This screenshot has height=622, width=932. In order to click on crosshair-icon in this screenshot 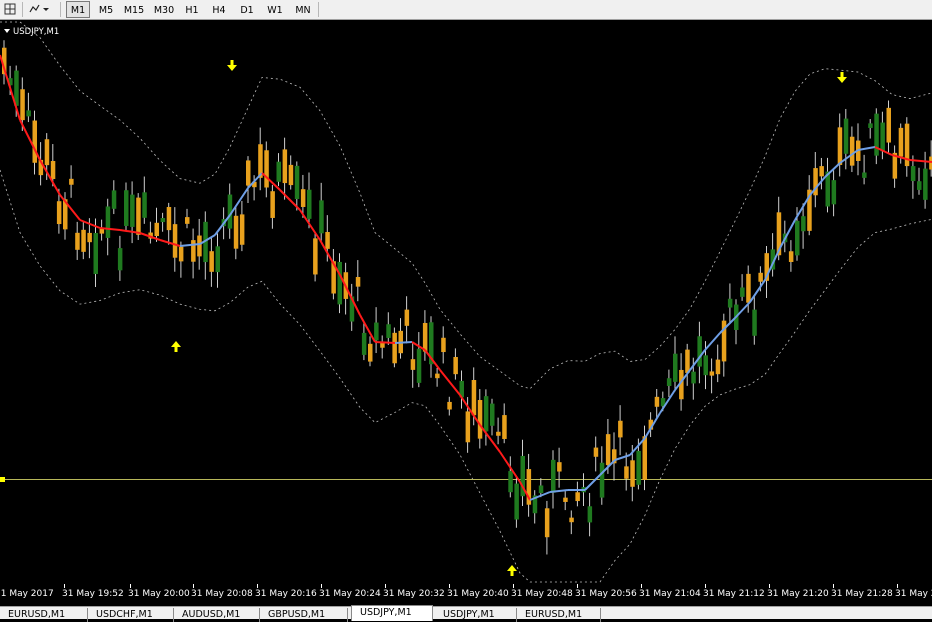, I will do `click(10, 9)`.